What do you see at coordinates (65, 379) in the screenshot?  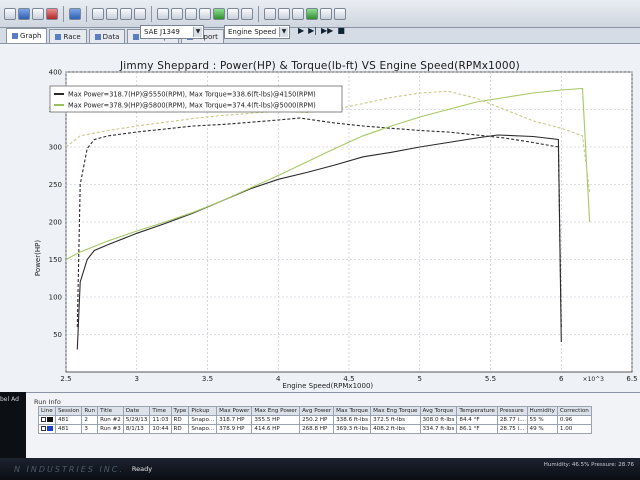 I see `x-tick-label: 2.5` at bounding box center [65, 379].